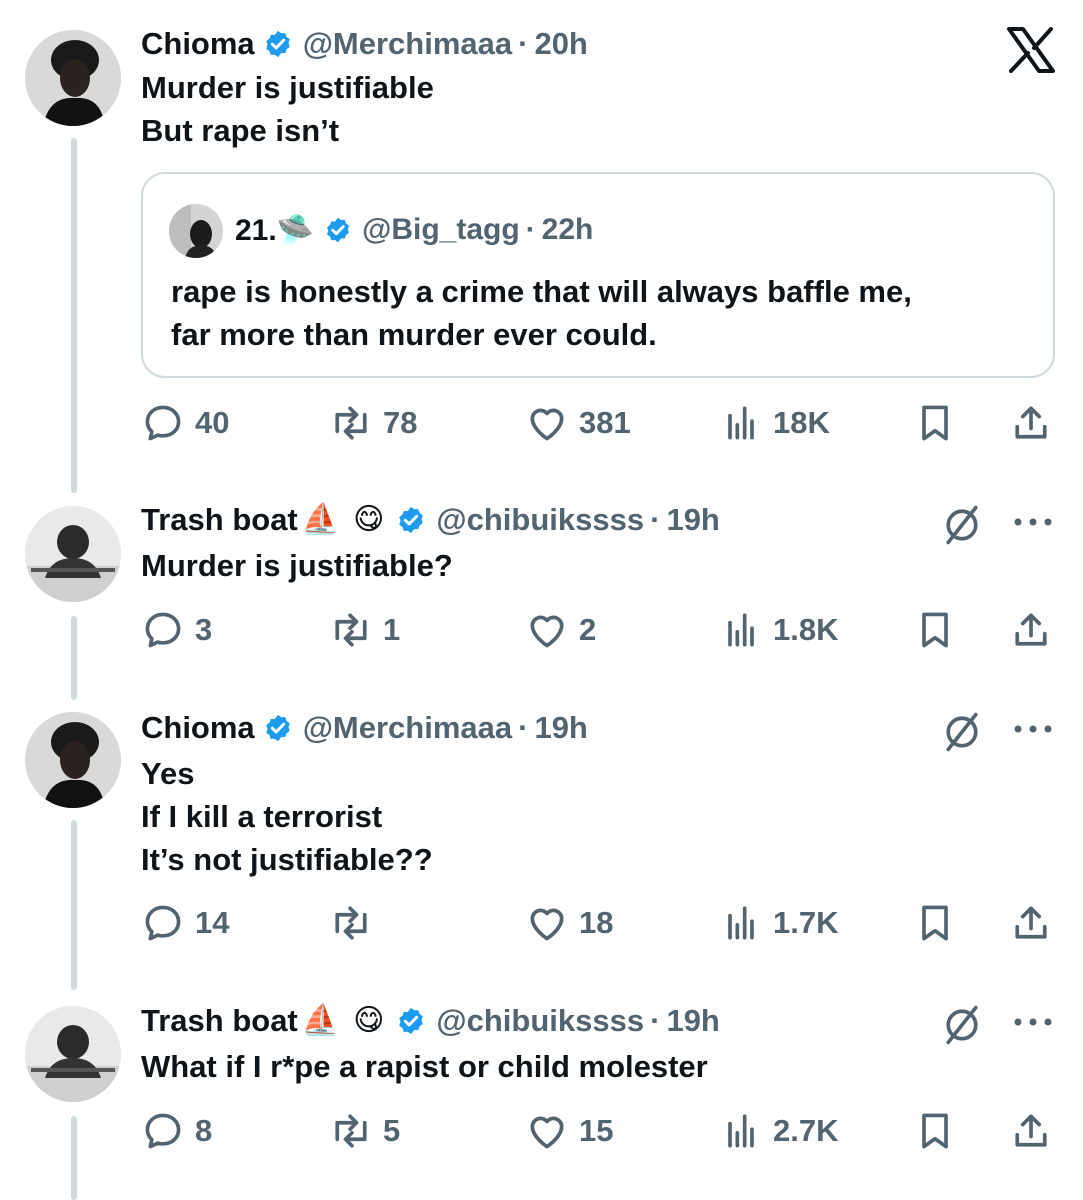 Image resolution: width=1083 pixels, height=1200 pixels. I want to click on tweet-header: Chioma @Merchimaaa · 20h, so click(364, 44).